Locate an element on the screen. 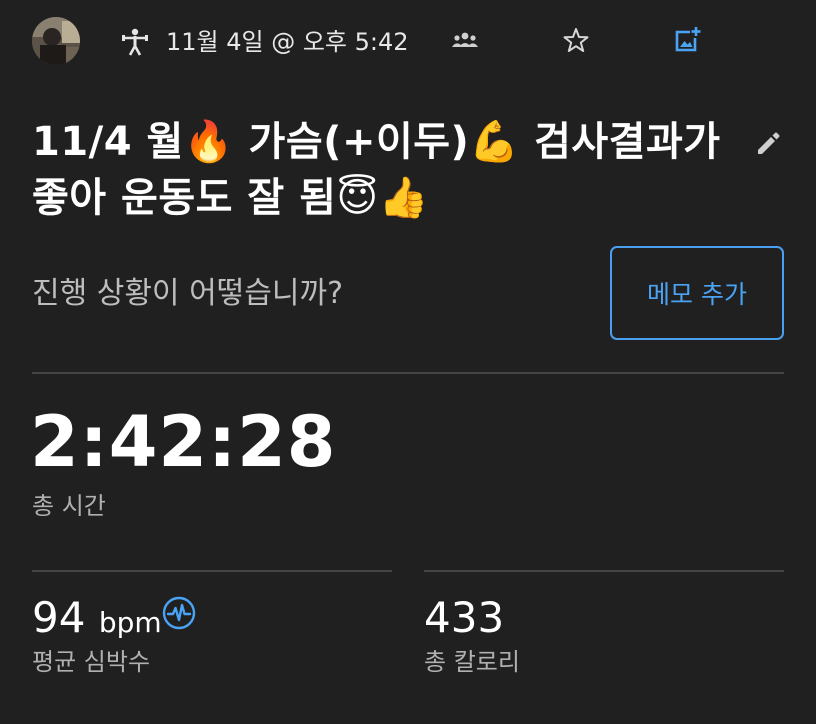 This screenshot has width=816, height=724. pencil-icon is located at coordinates (768, 146).